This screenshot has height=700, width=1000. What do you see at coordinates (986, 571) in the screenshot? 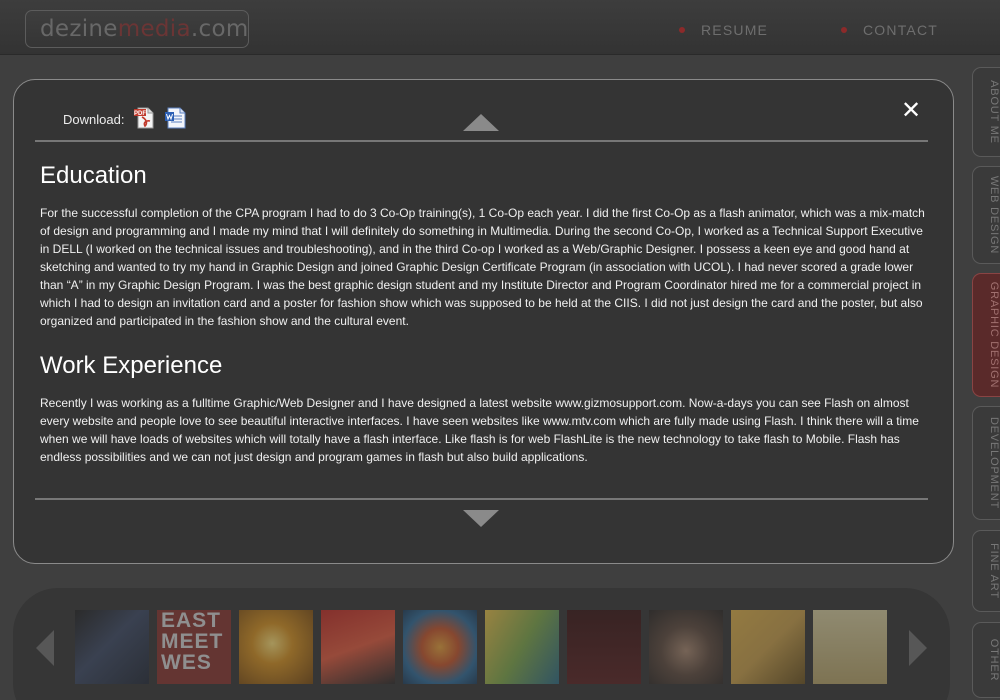
I see `tab-fine-art: FINE ART` at bounding box center [986, 571].